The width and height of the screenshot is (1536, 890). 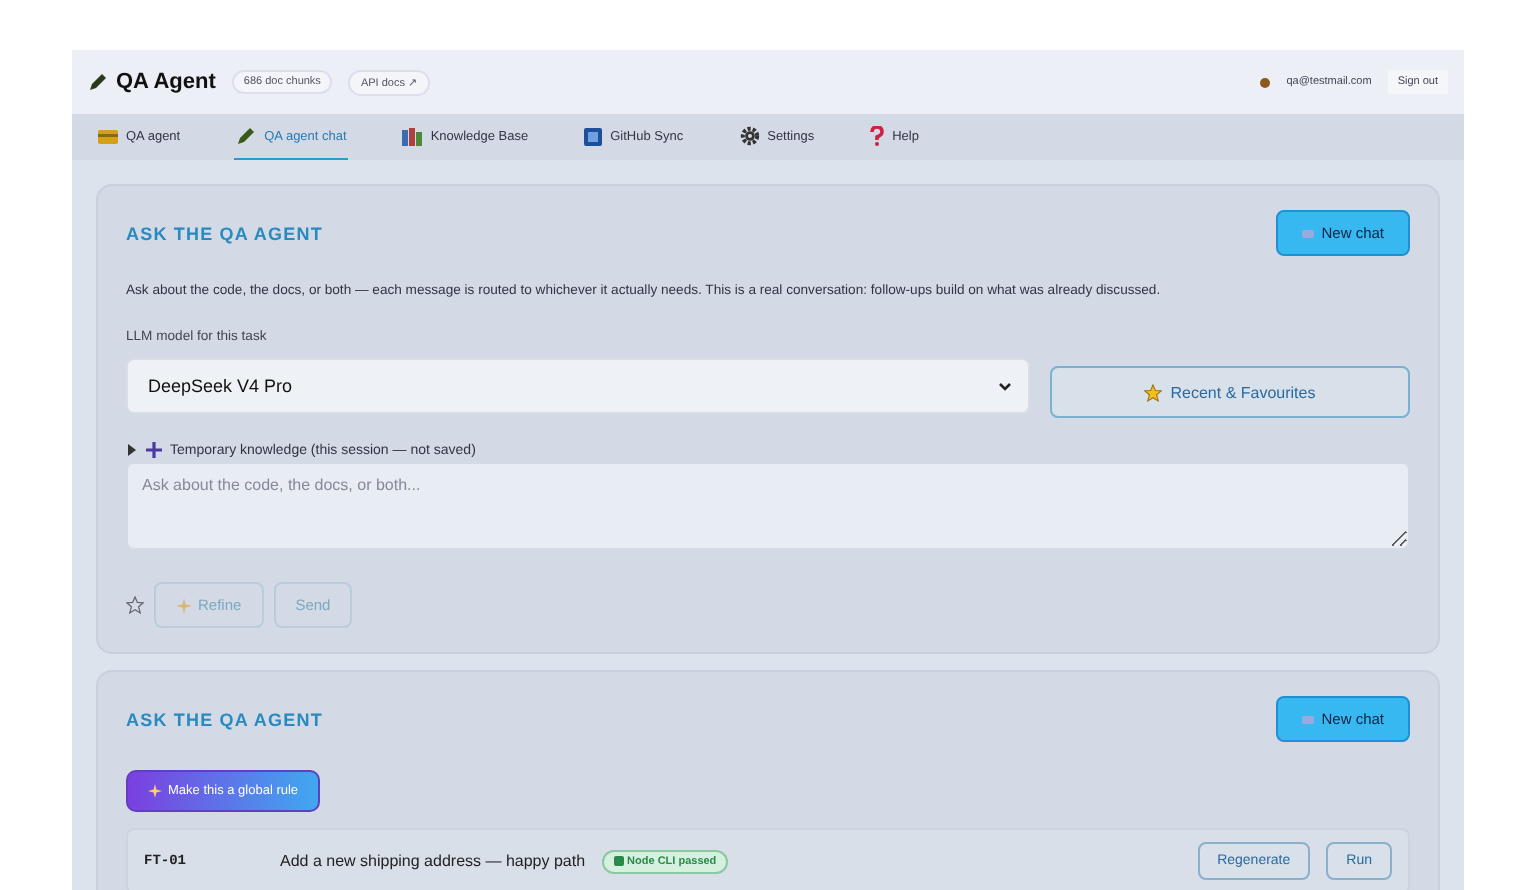 What do you see at coordinates (1005, 386) in the screenshot?
I see `chevron-down-icon` at bounding box center [1005, 386].